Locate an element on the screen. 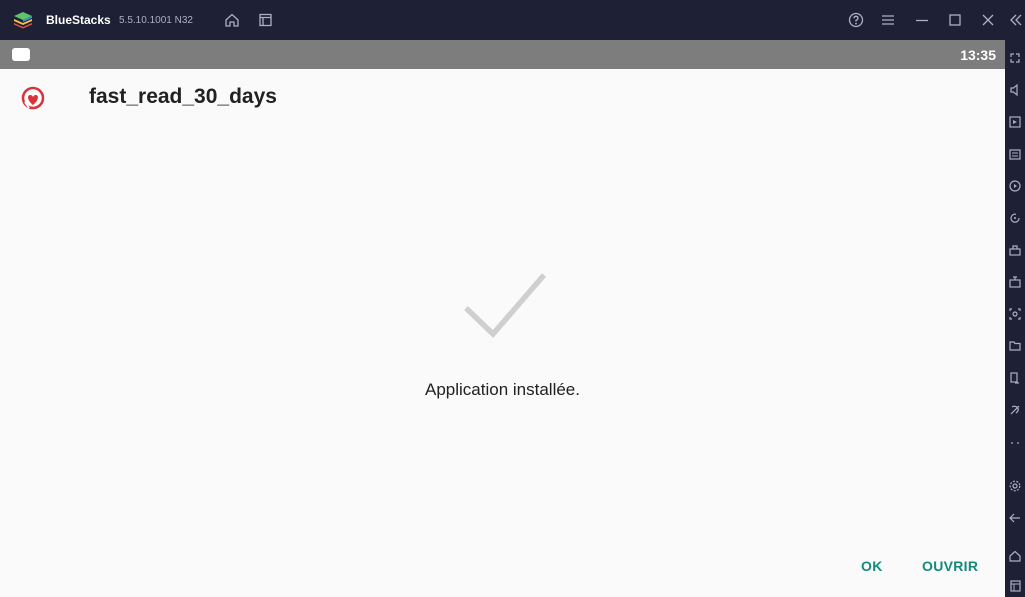  keyboard-controls-icon is located at coordinates (1015, 154).